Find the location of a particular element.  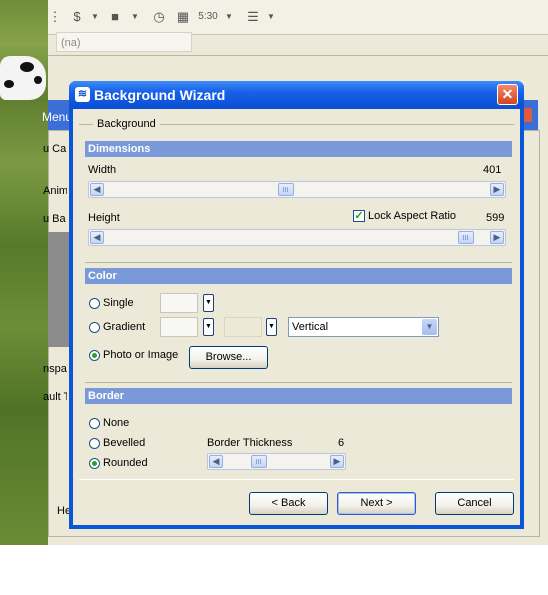

parent-label: u Ca is located at coordinates (55, 149).